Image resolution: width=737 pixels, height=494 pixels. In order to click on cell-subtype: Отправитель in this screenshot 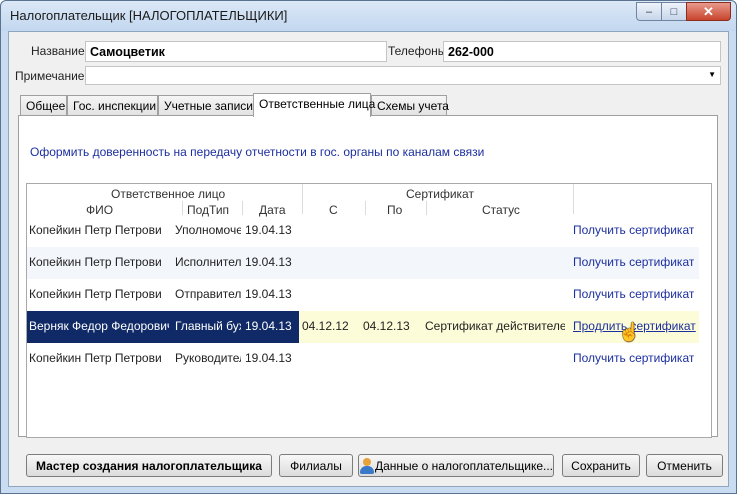, I will do `click(208, 294)`.